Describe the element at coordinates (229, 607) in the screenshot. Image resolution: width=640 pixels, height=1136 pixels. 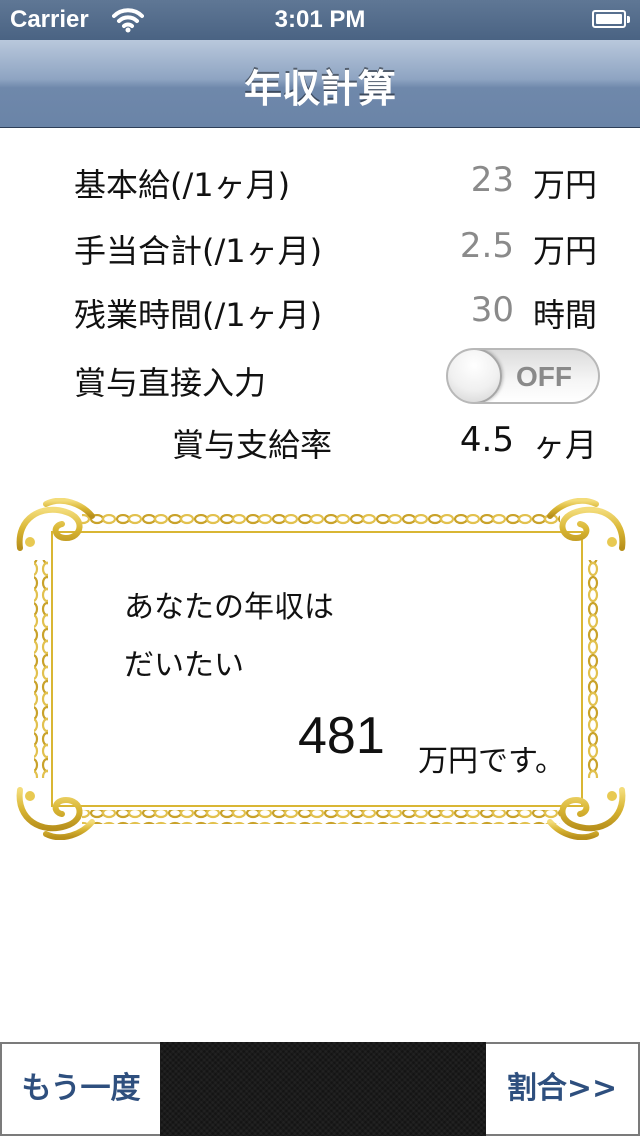
I see `result-intro-text: あなたの年収は` at that location.